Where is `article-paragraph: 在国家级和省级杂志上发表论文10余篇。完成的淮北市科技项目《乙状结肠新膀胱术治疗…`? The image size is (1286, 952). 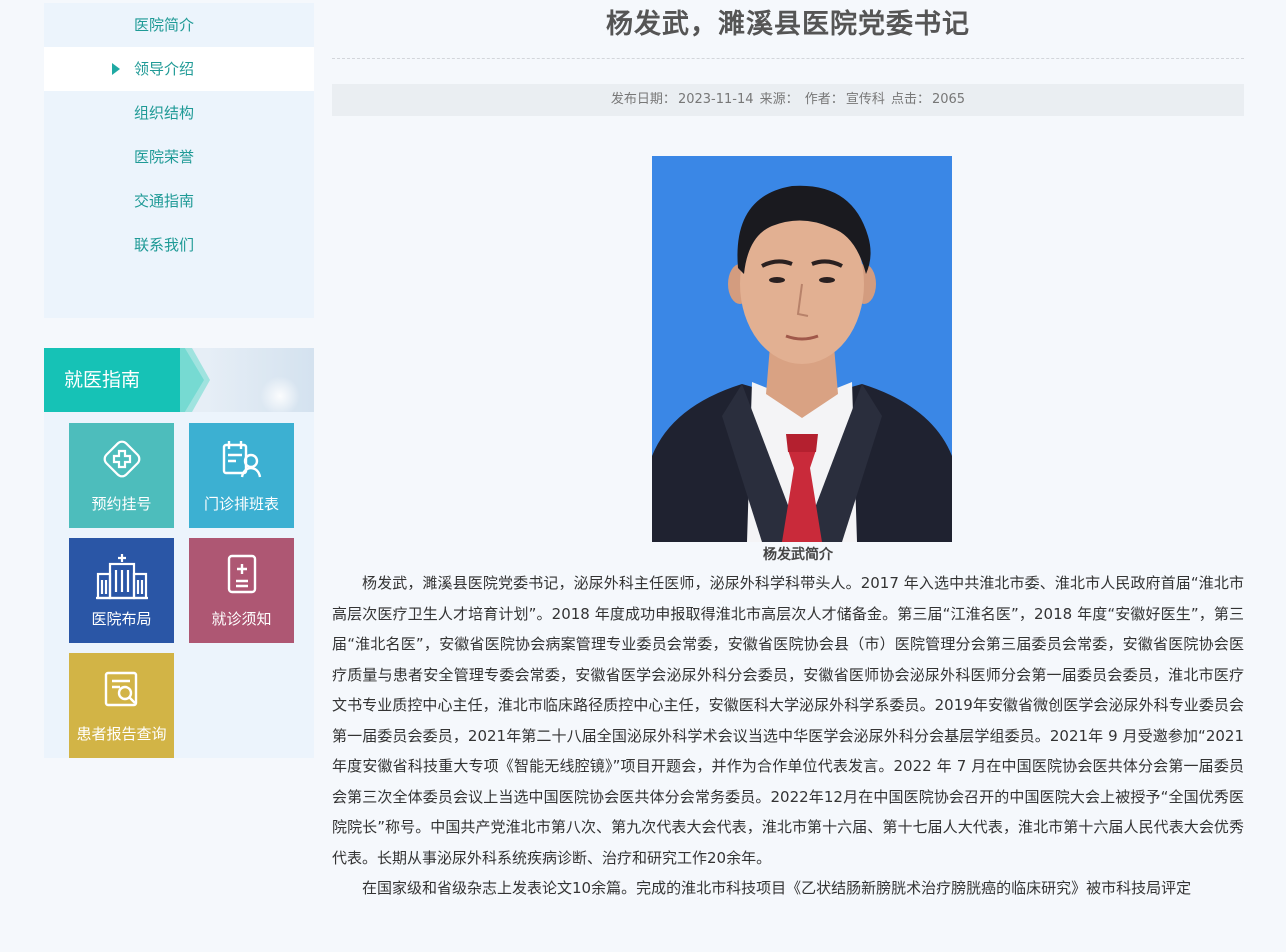 article-paragraph: 在国家级和省级杂志上发表论文10余篇。完成的淮北市科技项目《乙状结肠新膀胱术治疗… is located at coordinates (777, 888).